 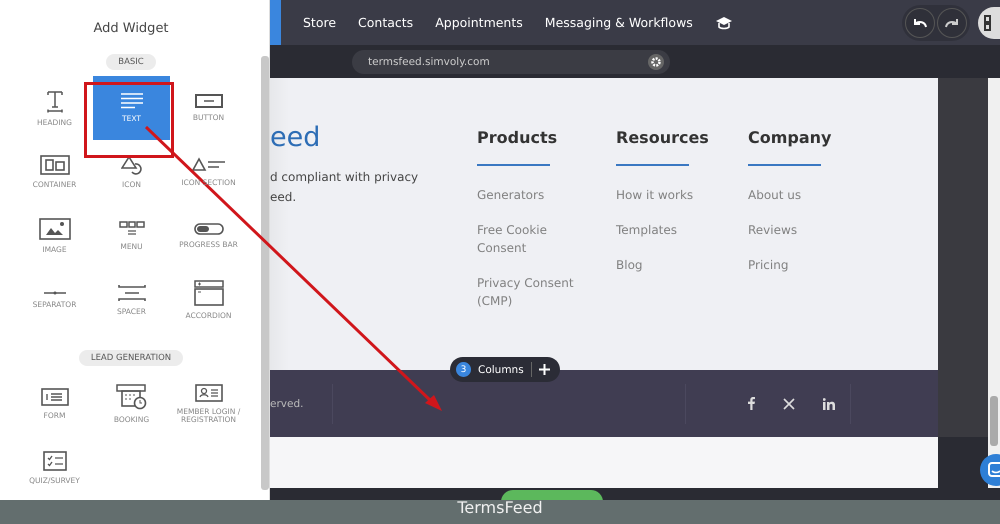 What do you see at coordinates (54, 397) in the screenshot?
I see `form-icon` at bounding box center [54, 397].